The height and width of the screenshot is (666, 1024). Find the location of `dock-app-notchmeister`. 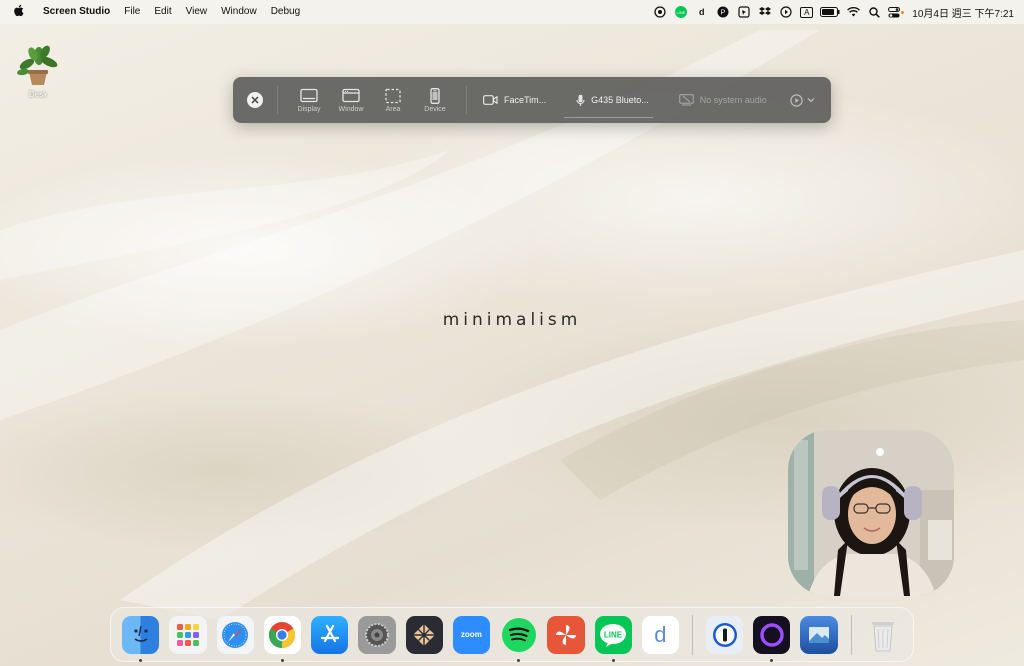

dock-app-notchmeister is located at coordinates (424, 634).